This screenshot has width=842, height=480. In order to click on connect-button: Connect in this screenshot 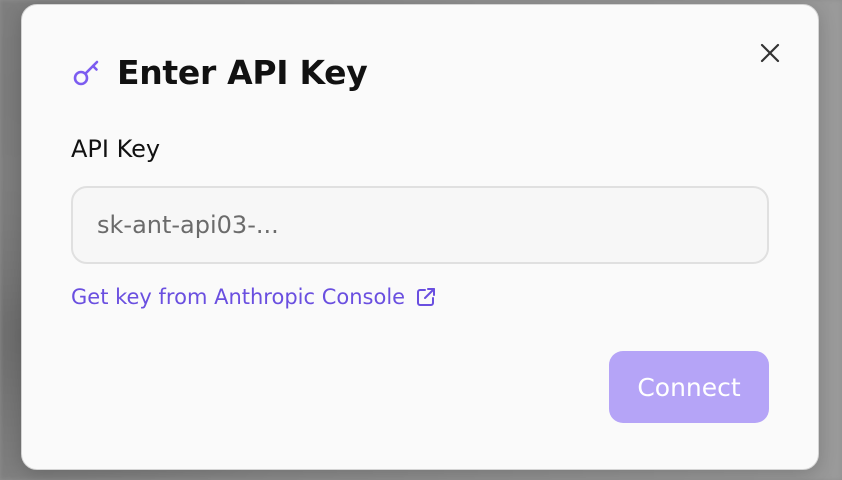, I will do `click(689, 387)`.